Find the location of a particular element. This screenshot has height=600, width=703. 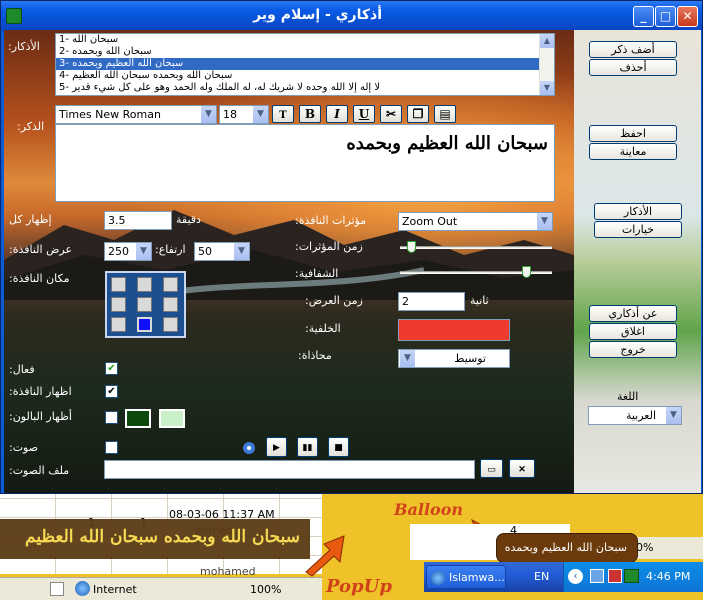

close-button: ✕ is located at coordinates (687, 16).